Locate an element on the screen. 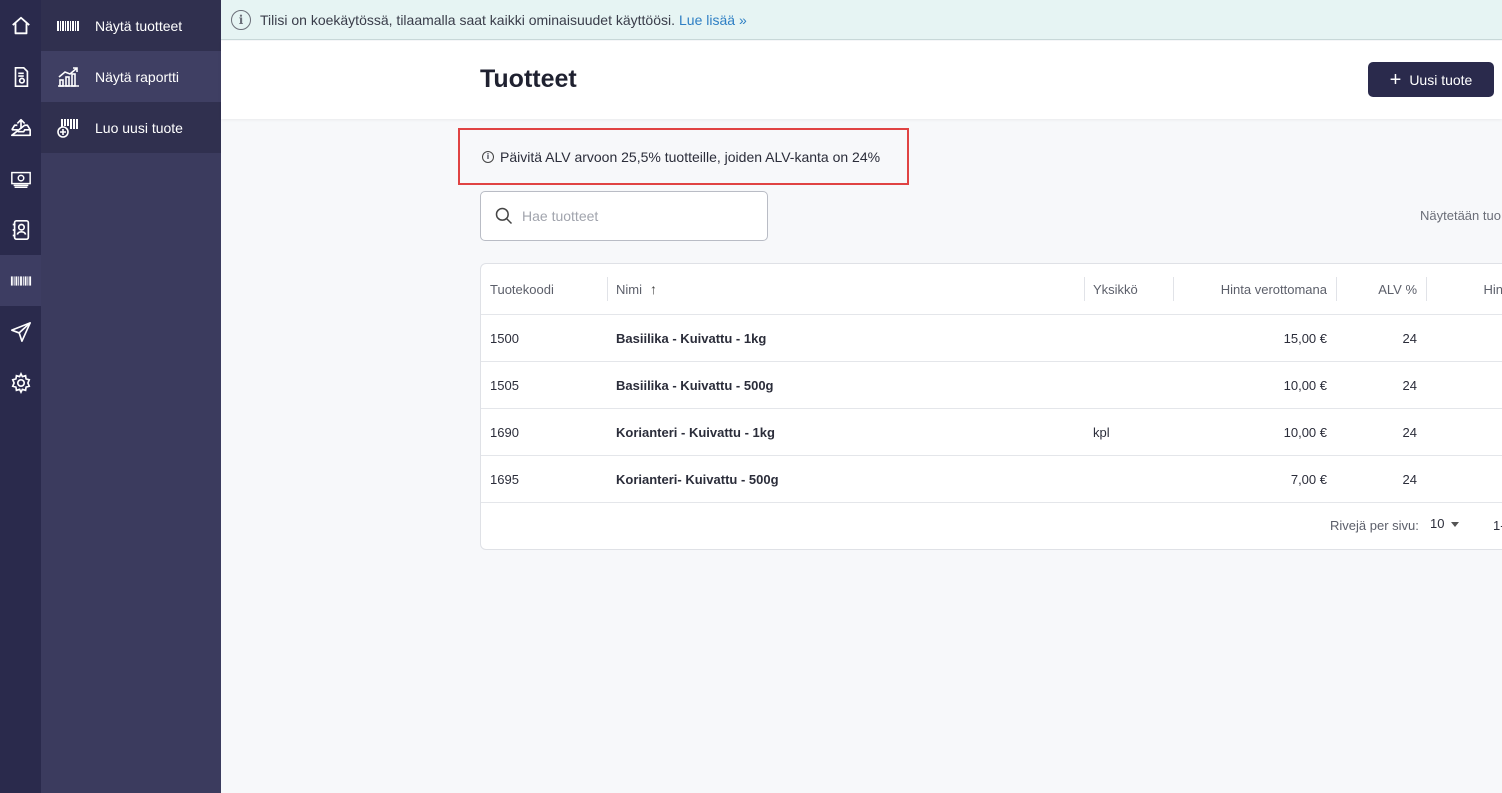 The height and width of the screenshot is (793, 1502). cell-unit: kpl is located at coordinates (1101, 432).